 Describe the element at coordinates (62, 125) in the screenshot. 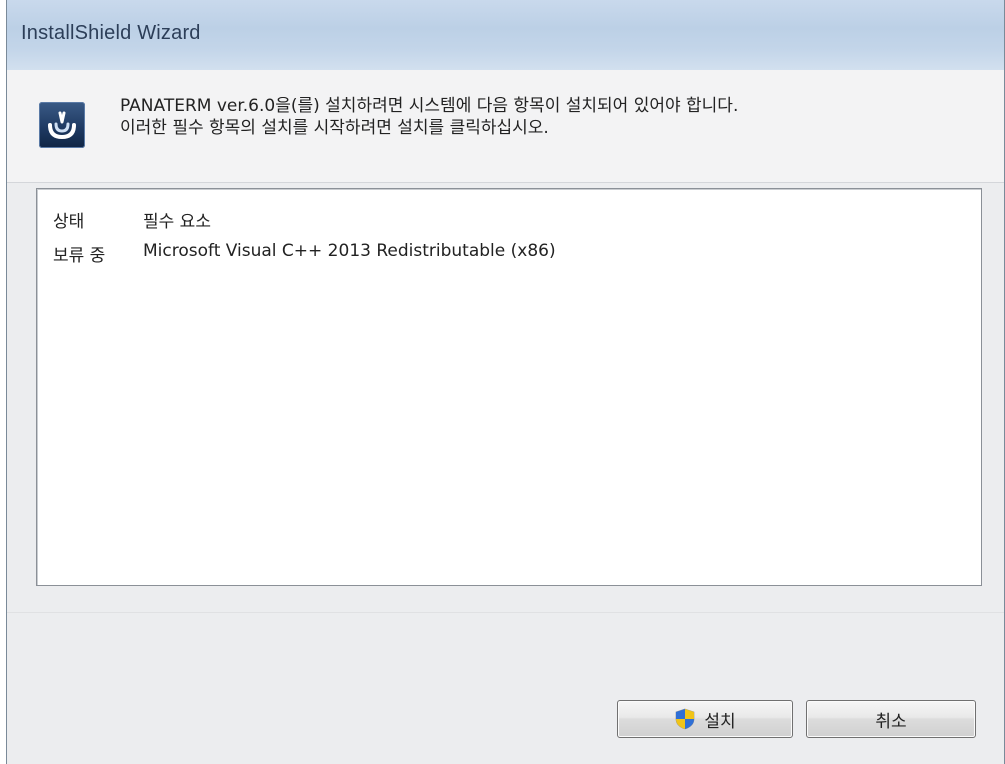

I see `installshield-icon` at that location.